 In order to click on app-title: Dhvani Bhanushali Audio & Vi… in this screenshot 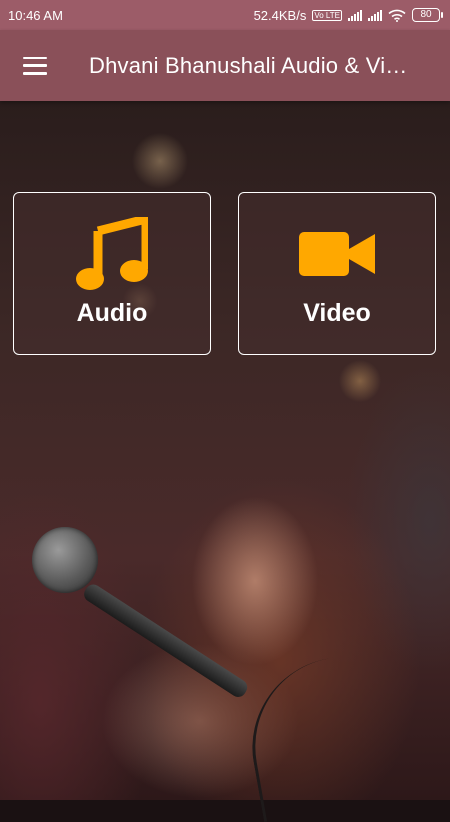, I will do `click(248, 65)`.